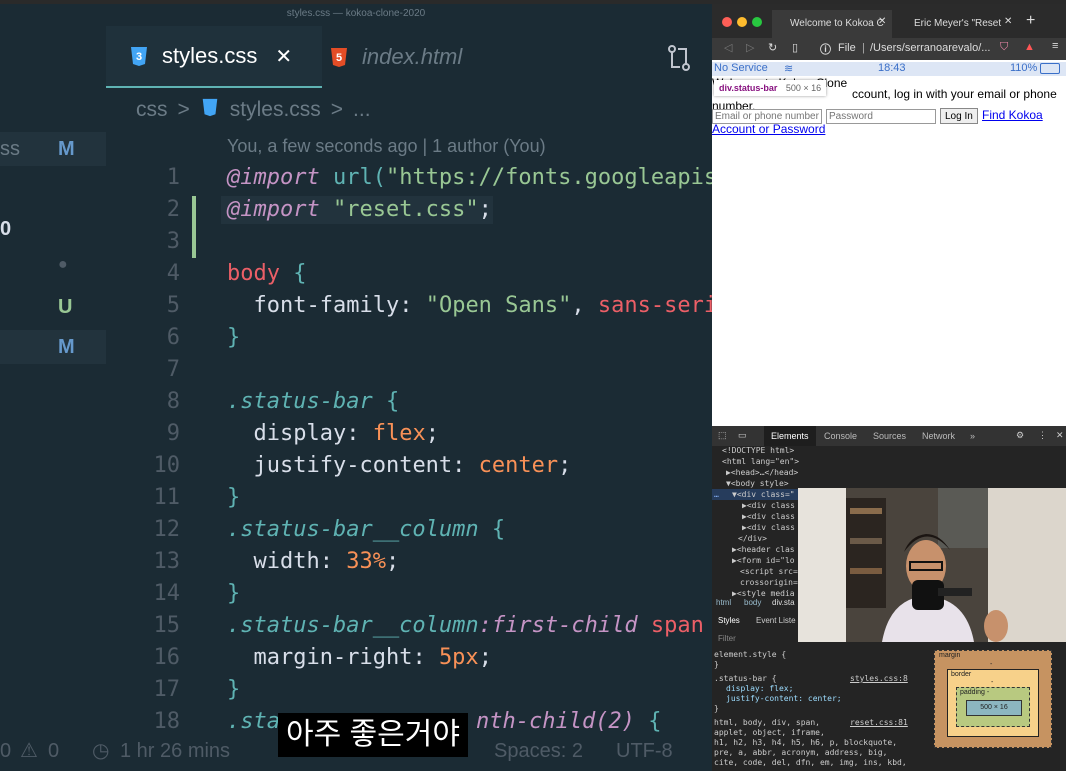 The height and width of the screenshot is (771, 1066). What do you see at coordinates (840, 436) in the screenshot?
I see `tab-console: Console` at bounding box center [840, 436].